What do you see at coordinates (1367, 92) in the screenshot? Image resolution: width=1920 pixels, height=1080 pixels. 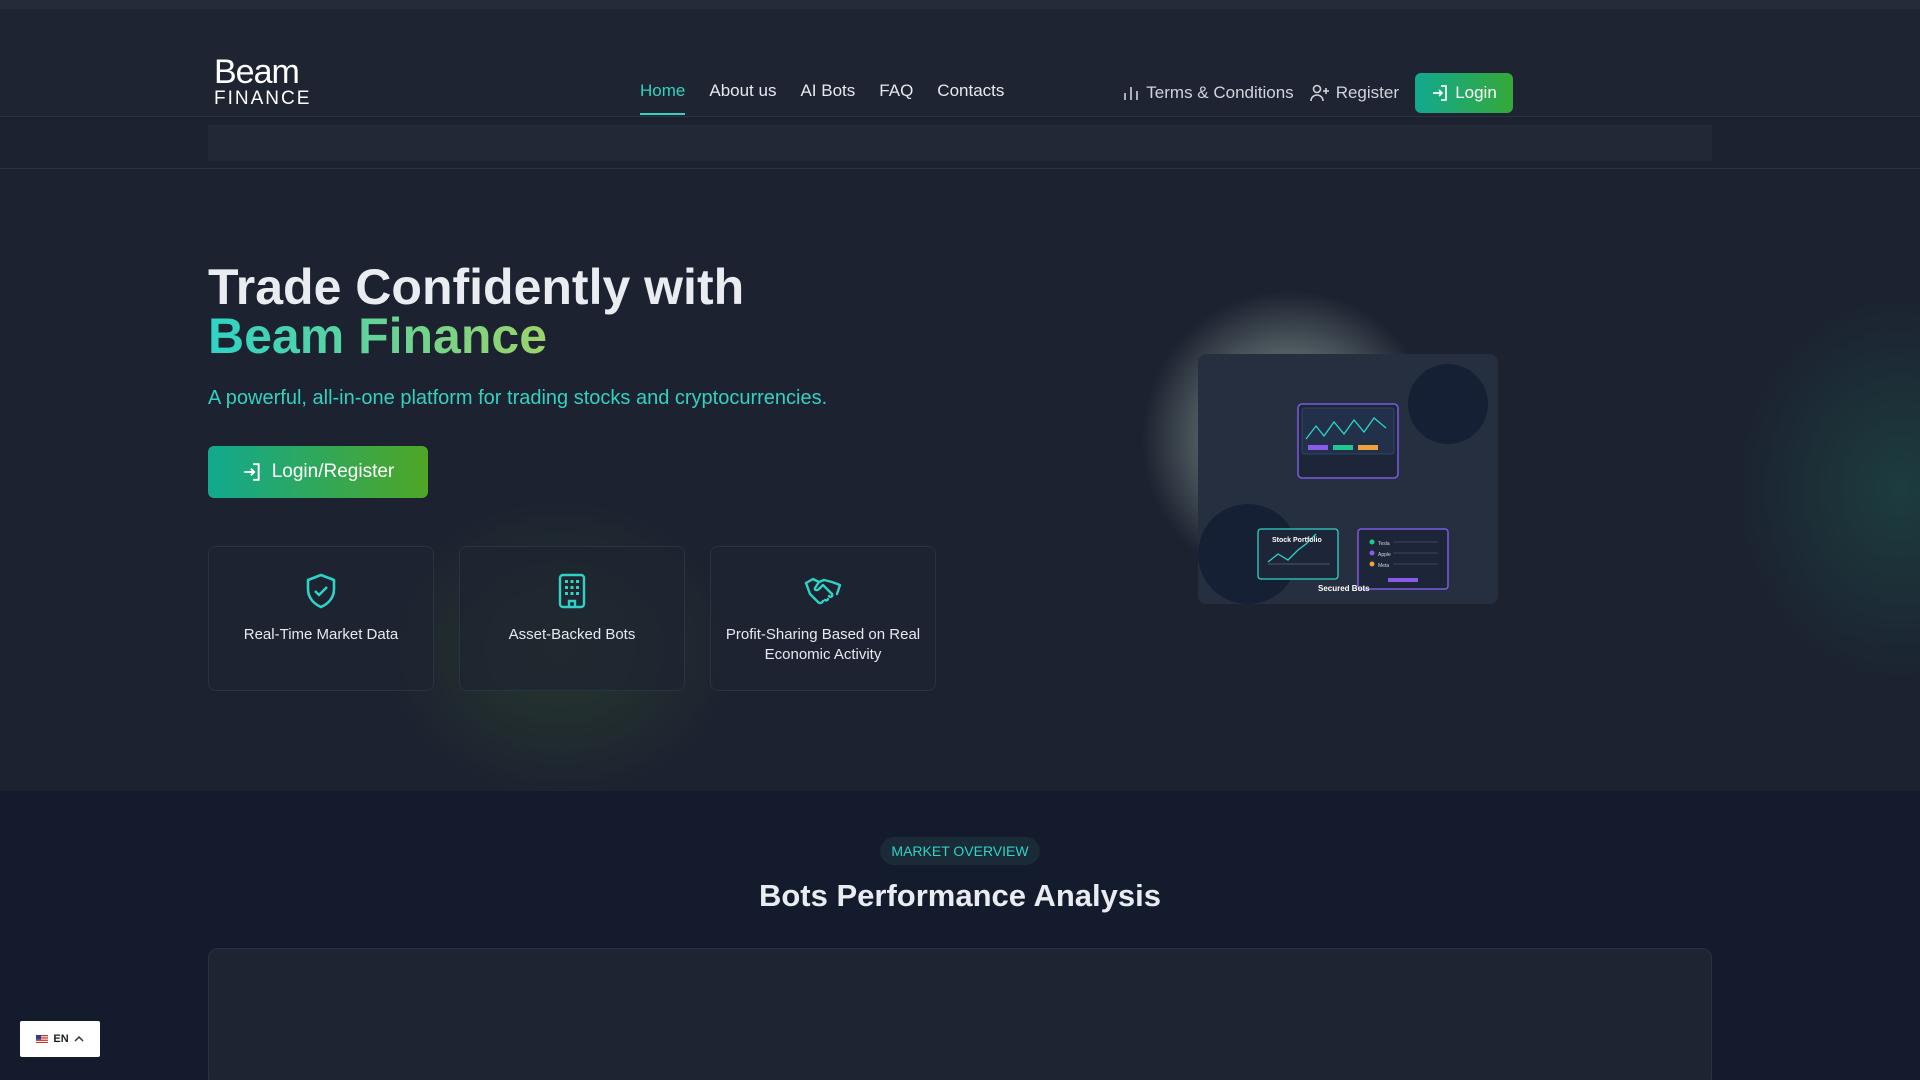 I see `register-label: Register` at bounding box center [1367, 92].